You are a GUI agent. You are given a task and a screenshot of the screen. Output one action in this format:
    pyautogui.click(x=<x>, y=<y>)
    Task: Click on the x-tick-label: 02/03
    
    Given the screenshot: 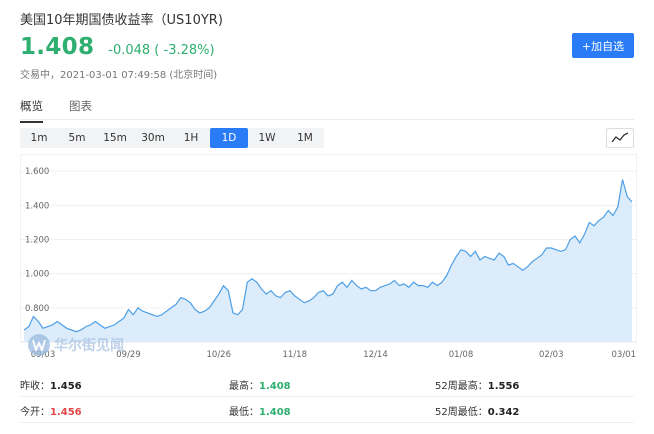 What is the action you would take?
    pyautogui.click(x=551, y=354)
    